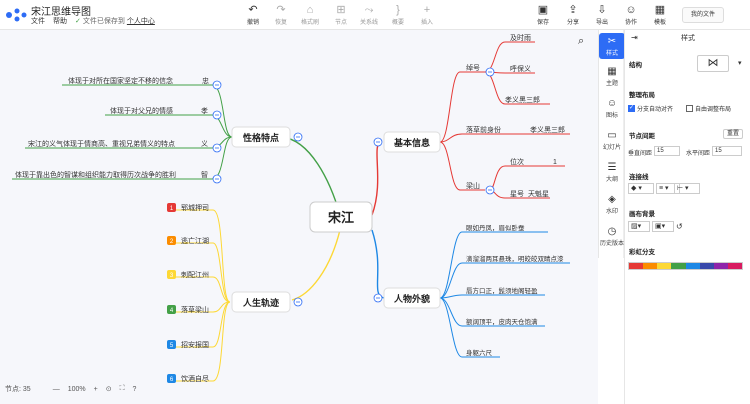  What do you see at coordinates (612, 140) in the screenshot?
I see `sidebar-item-slideshow: ▭ 幻灯片` at bounding box center [612, 140].